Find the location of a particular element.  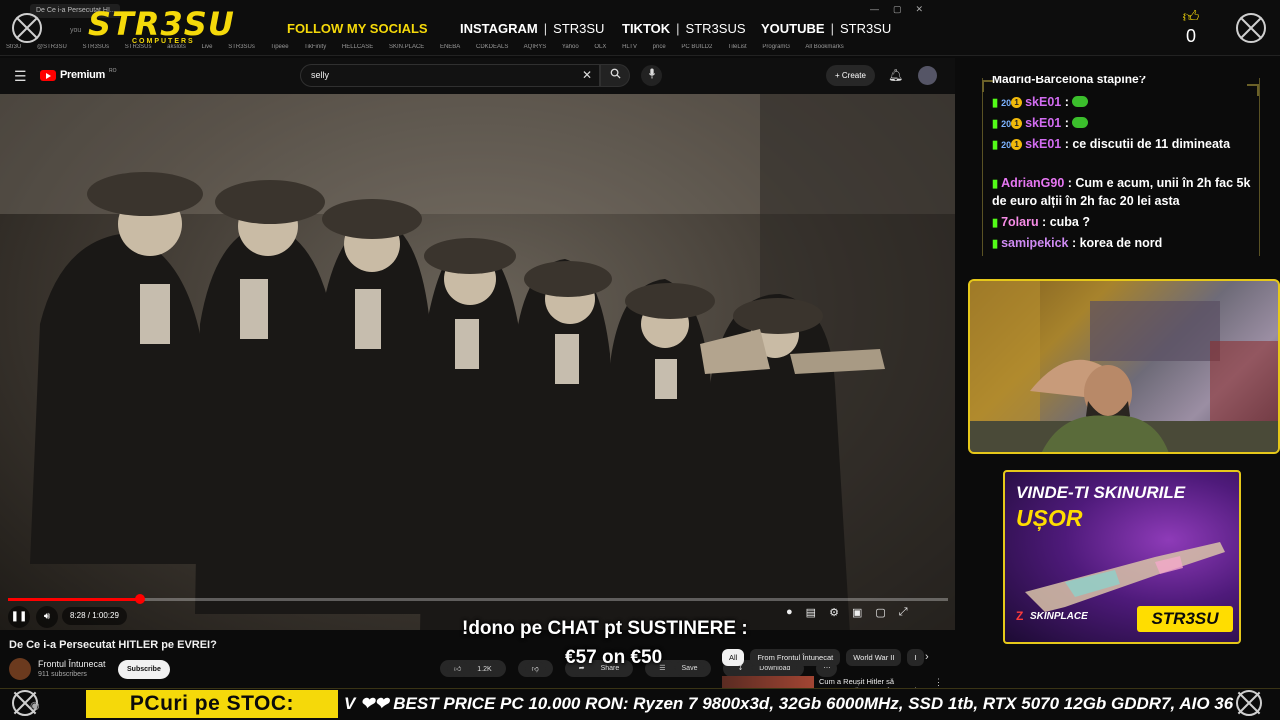

bookmark-item: ENEBA is located at coordinates (450, 47).